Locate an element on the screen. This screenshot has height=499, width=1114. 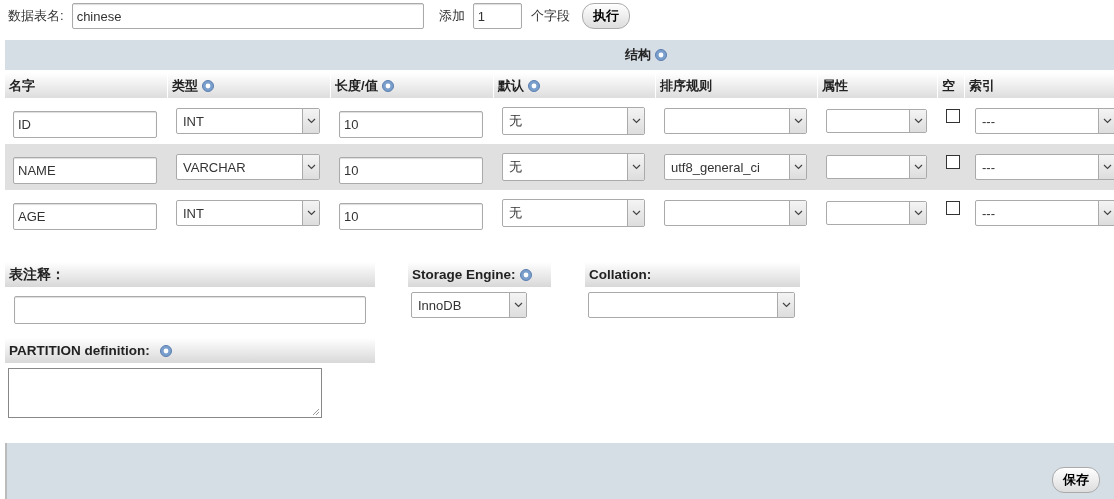
column-header: 类型 is located at coordinates (249, 85).